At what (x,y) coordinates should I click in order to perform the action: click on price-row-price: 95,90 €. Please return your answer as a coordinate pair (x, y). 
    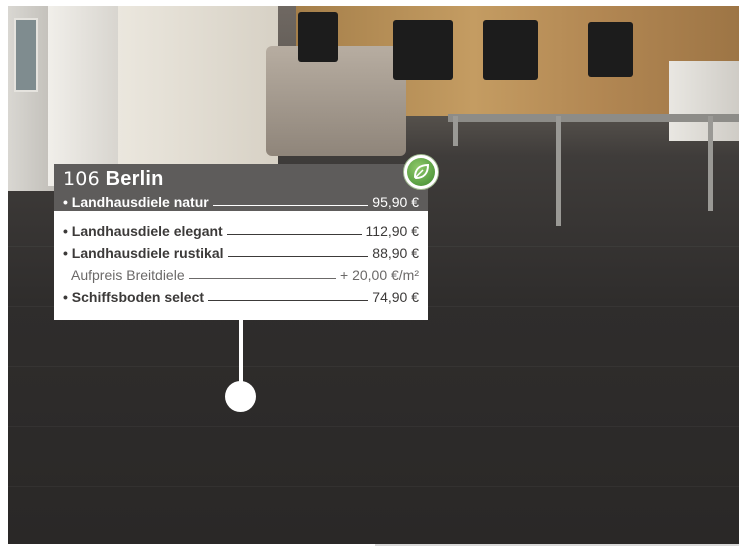
    Looking at the image, I should click on (395, 202).